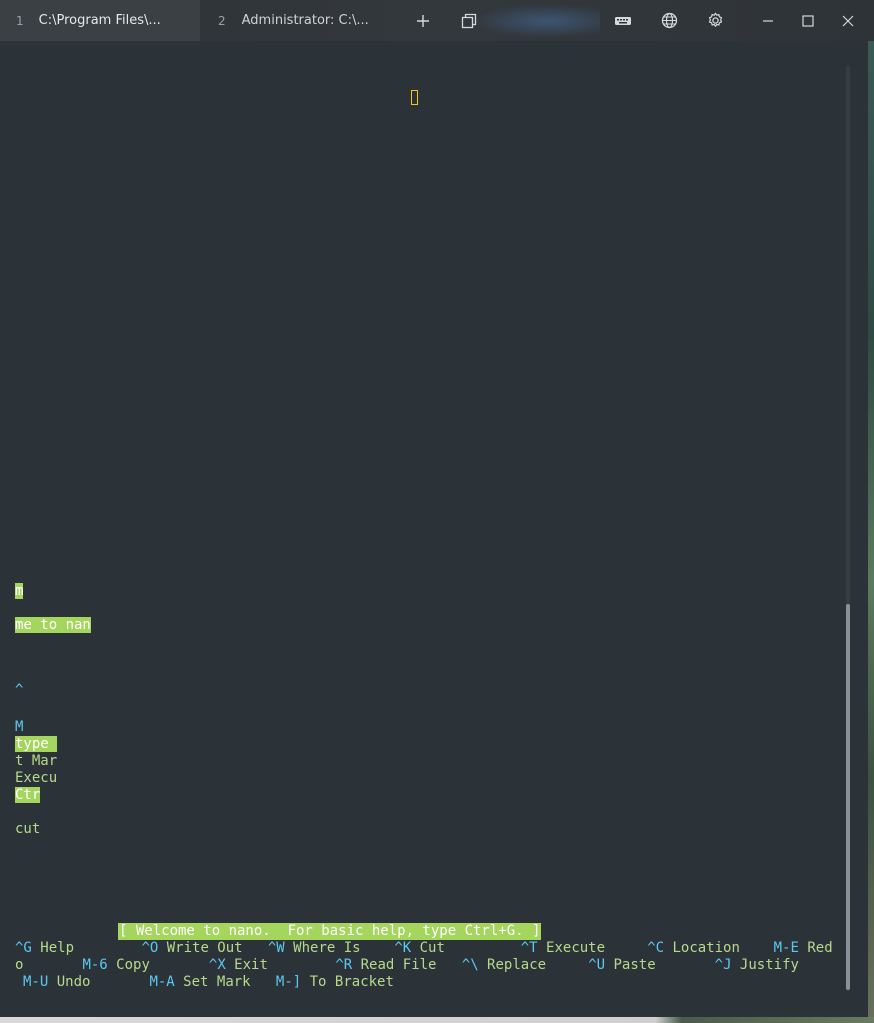 Image resolution: width=874 pixels, height=1023 pixels. I want to click on shortcut-key: ^K, so click(403, 948).